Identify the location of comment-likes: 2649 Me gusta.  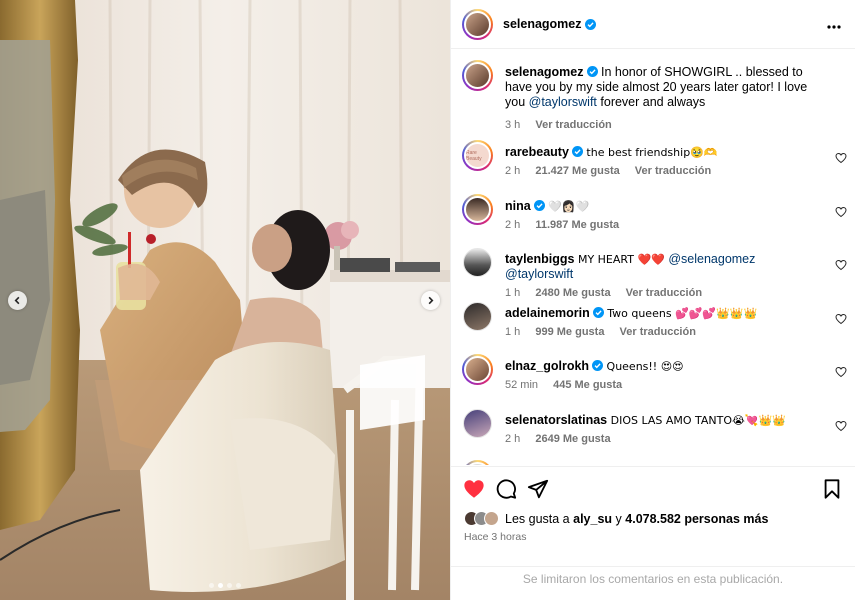
(572, 439).